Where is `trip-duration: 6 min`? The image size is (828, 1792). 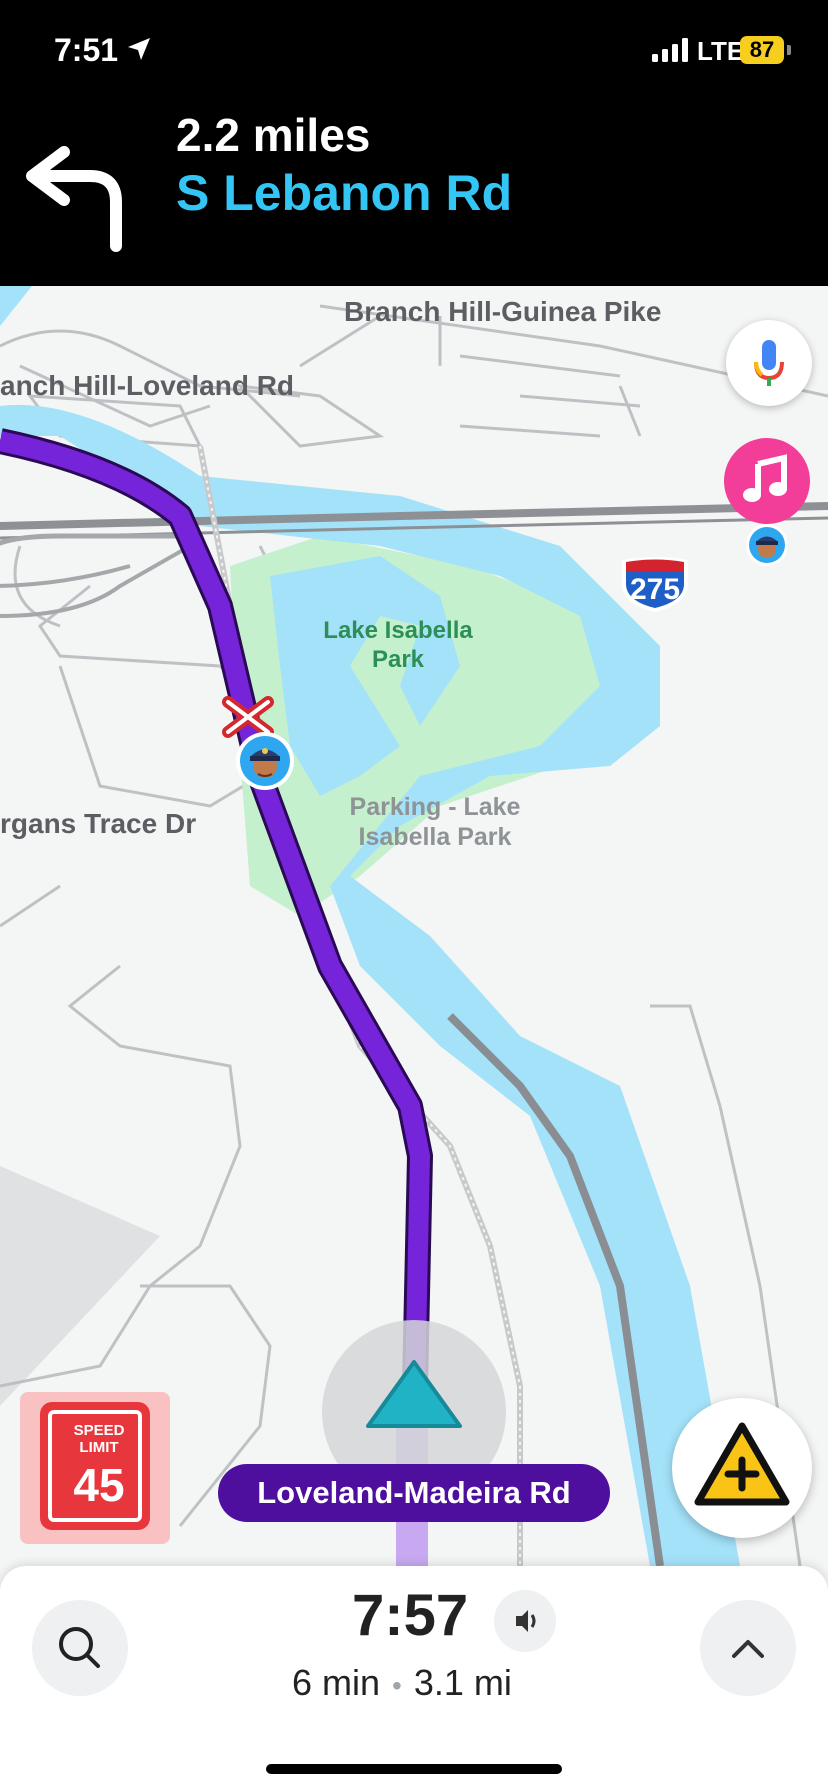
trip-duration: 6 min is located at coordinates (336, 1682).